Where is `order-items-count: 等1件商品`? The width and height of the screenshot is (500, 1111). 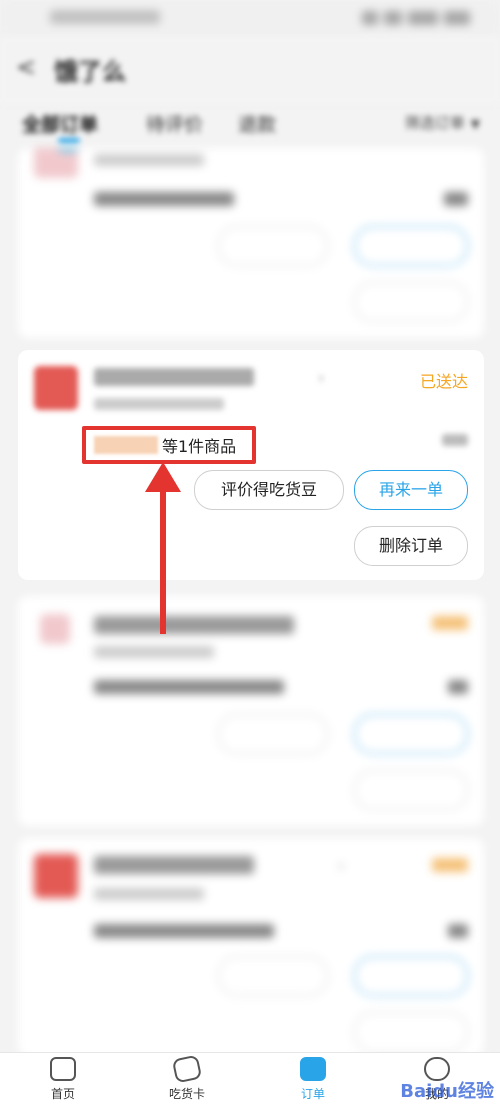 order-items-count: 等1件商品 is located at coordinates (199, 446).